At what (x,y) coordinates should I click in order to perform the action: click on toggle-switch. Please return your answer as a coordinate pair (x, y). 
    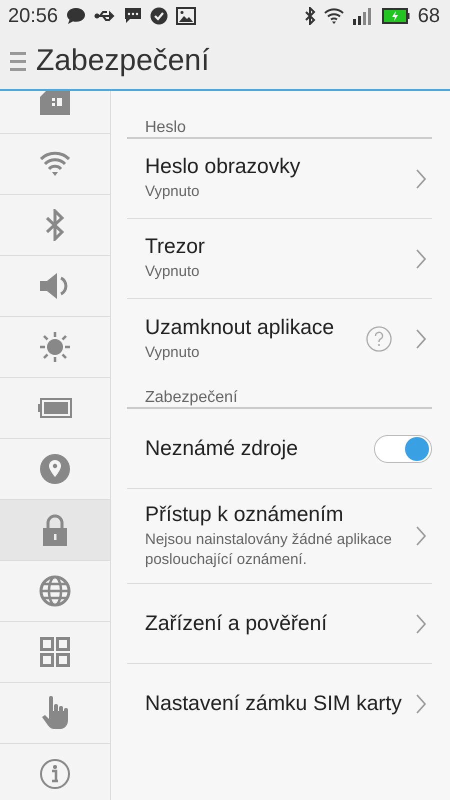
    Looking at the image, I should click on (403, 448).